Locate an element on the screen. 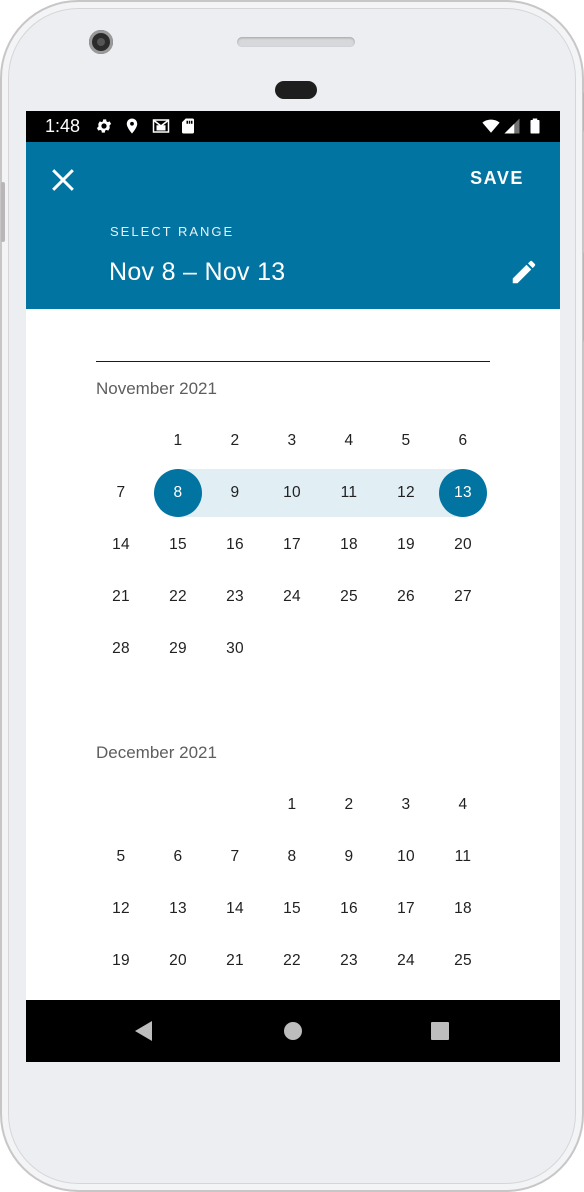  status-time: 1:48 is located at coordinates (63, 126).